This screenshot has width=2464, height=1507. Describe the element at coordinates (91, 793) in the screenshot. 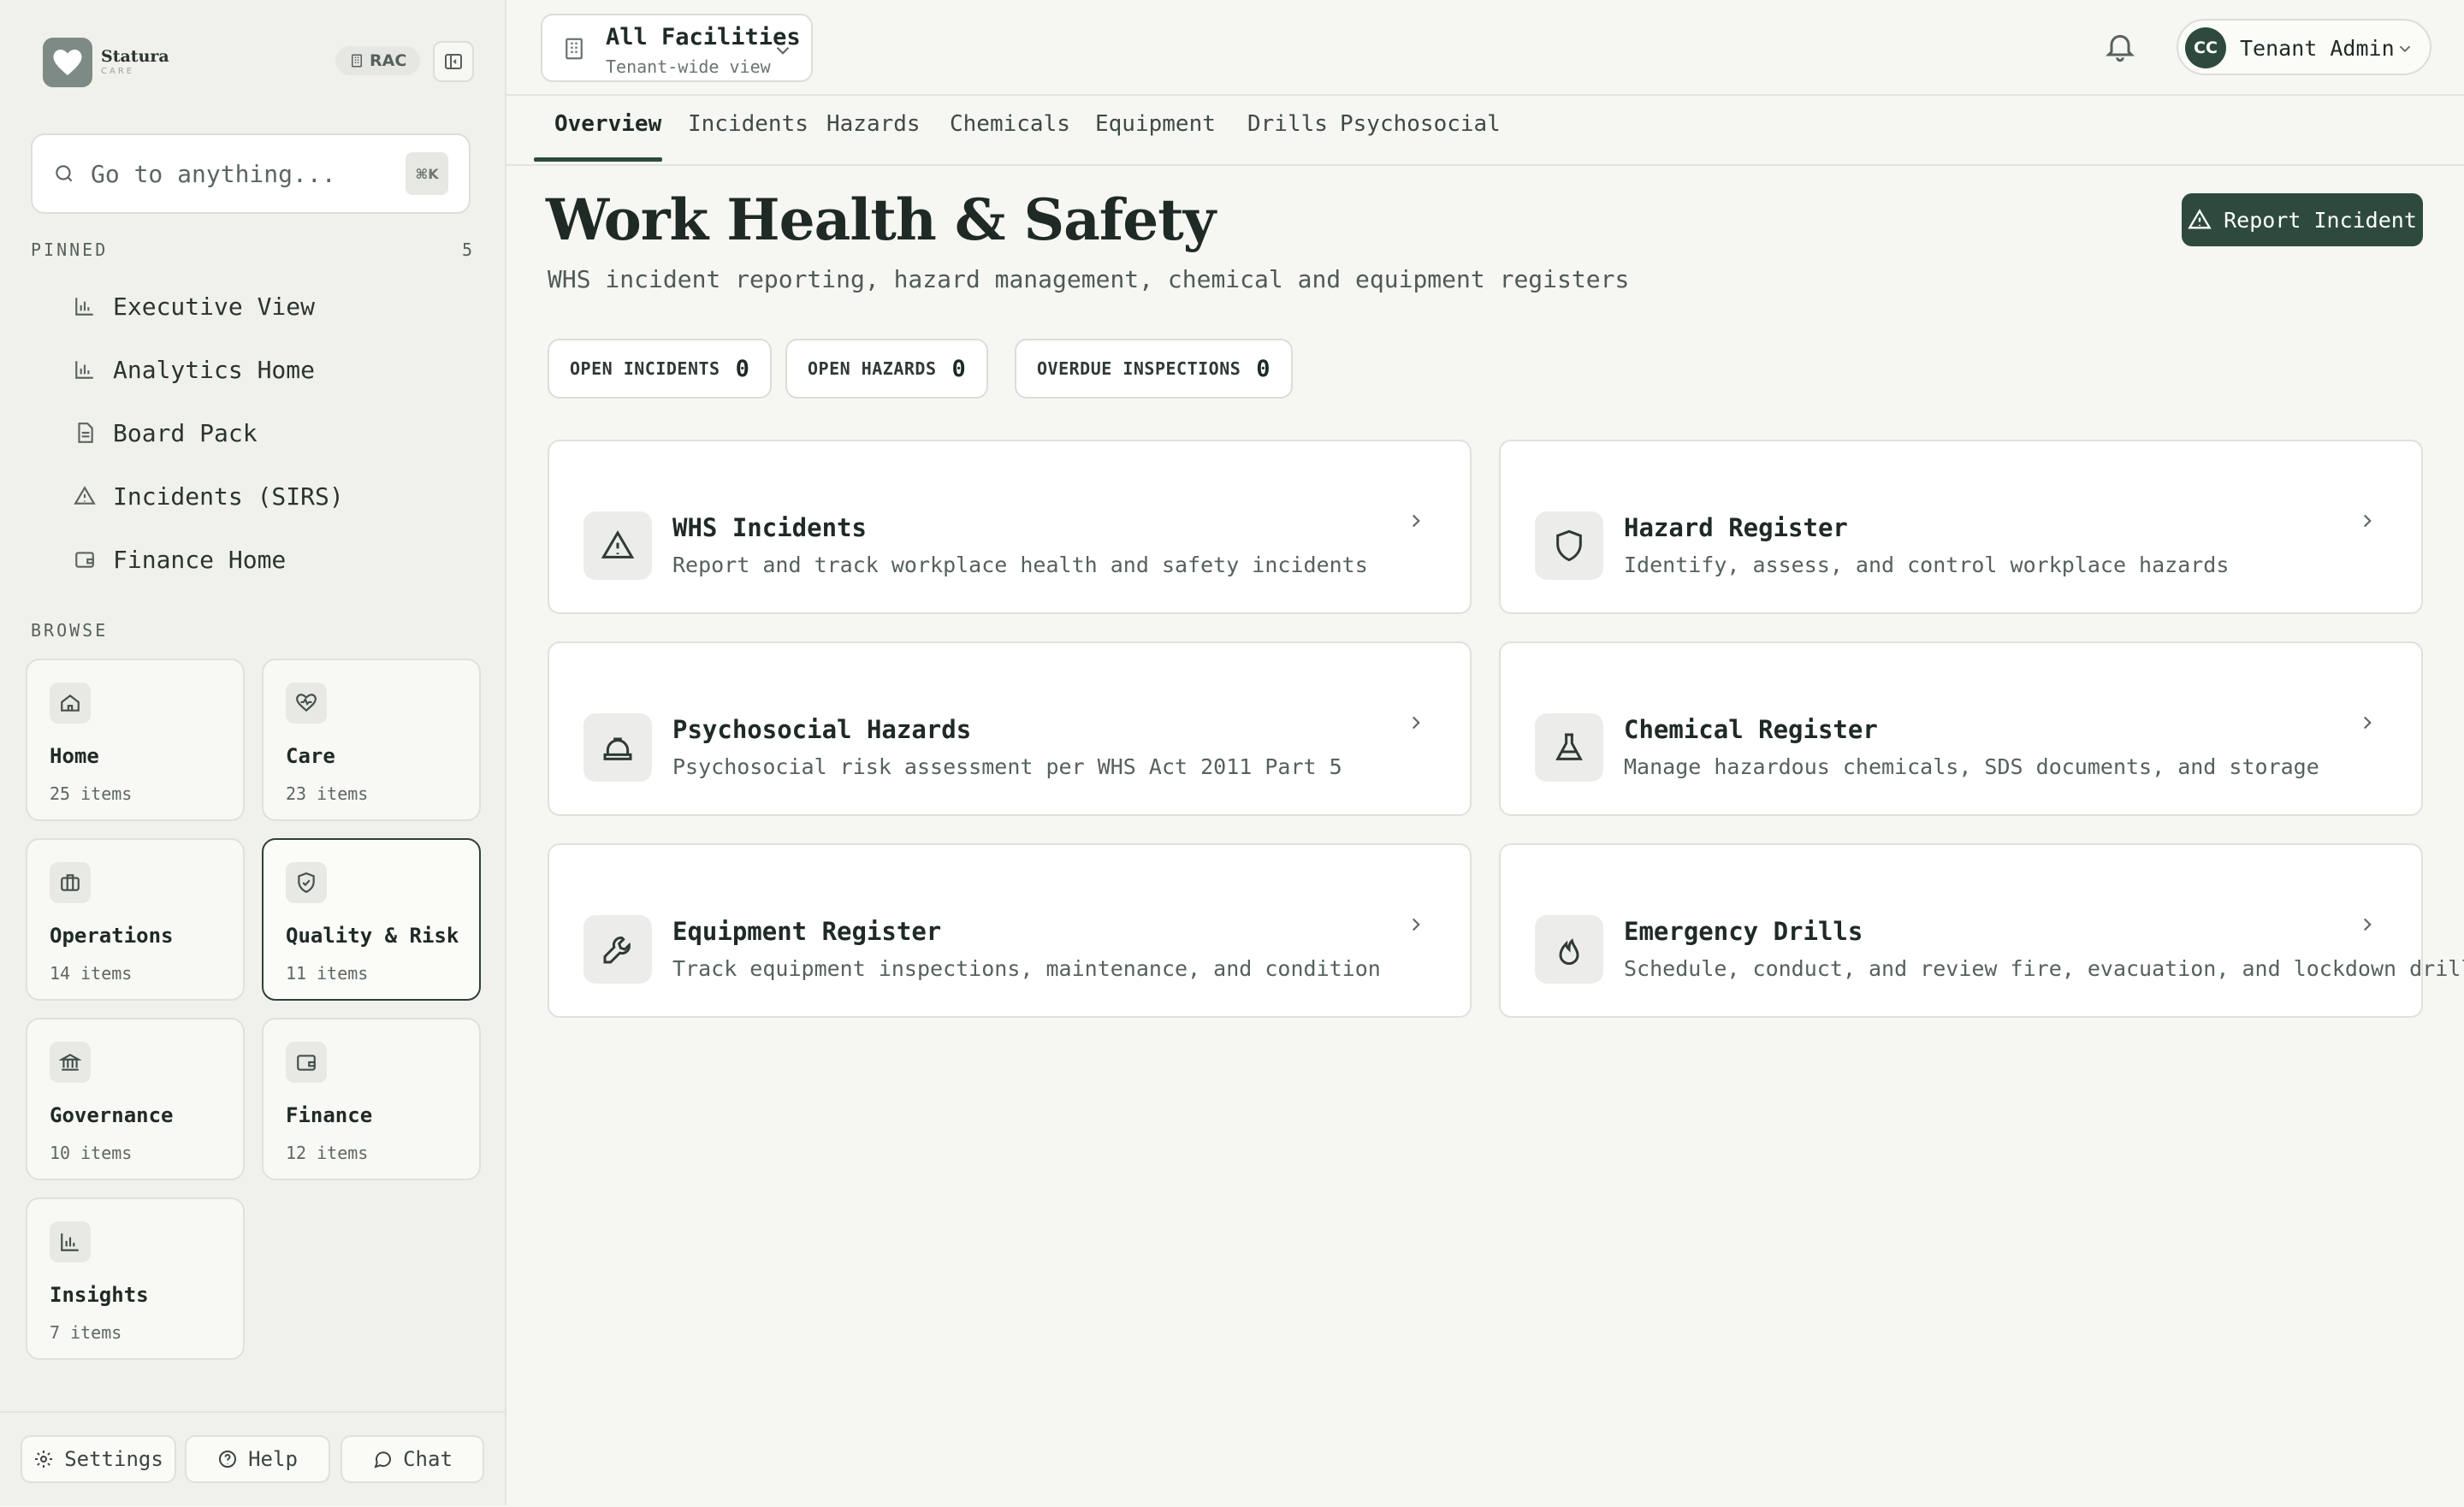

I see `tile-count: 25 items` at that location.